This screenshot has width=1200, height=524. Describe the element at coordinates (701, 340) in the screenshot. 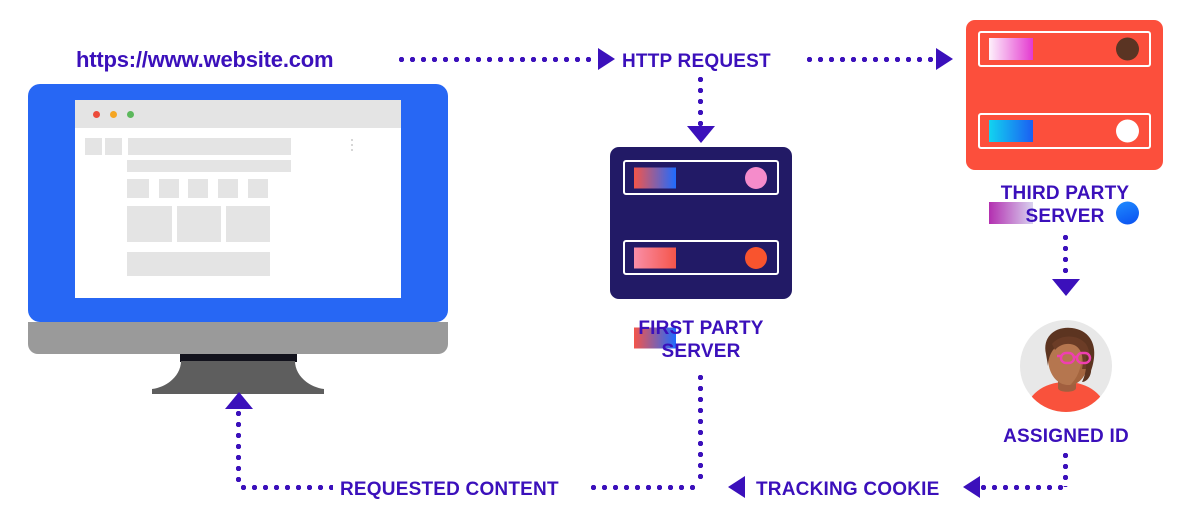

I see `first-party-server-label: FIRST PARTY SERVER` at that location.